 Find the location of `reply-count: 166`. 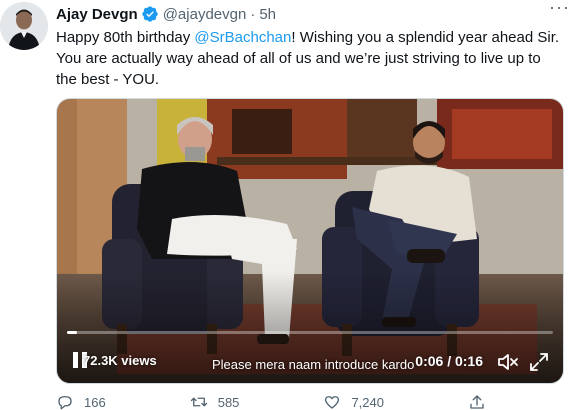

reply-count: 166 is located at coordinates (95, 402).